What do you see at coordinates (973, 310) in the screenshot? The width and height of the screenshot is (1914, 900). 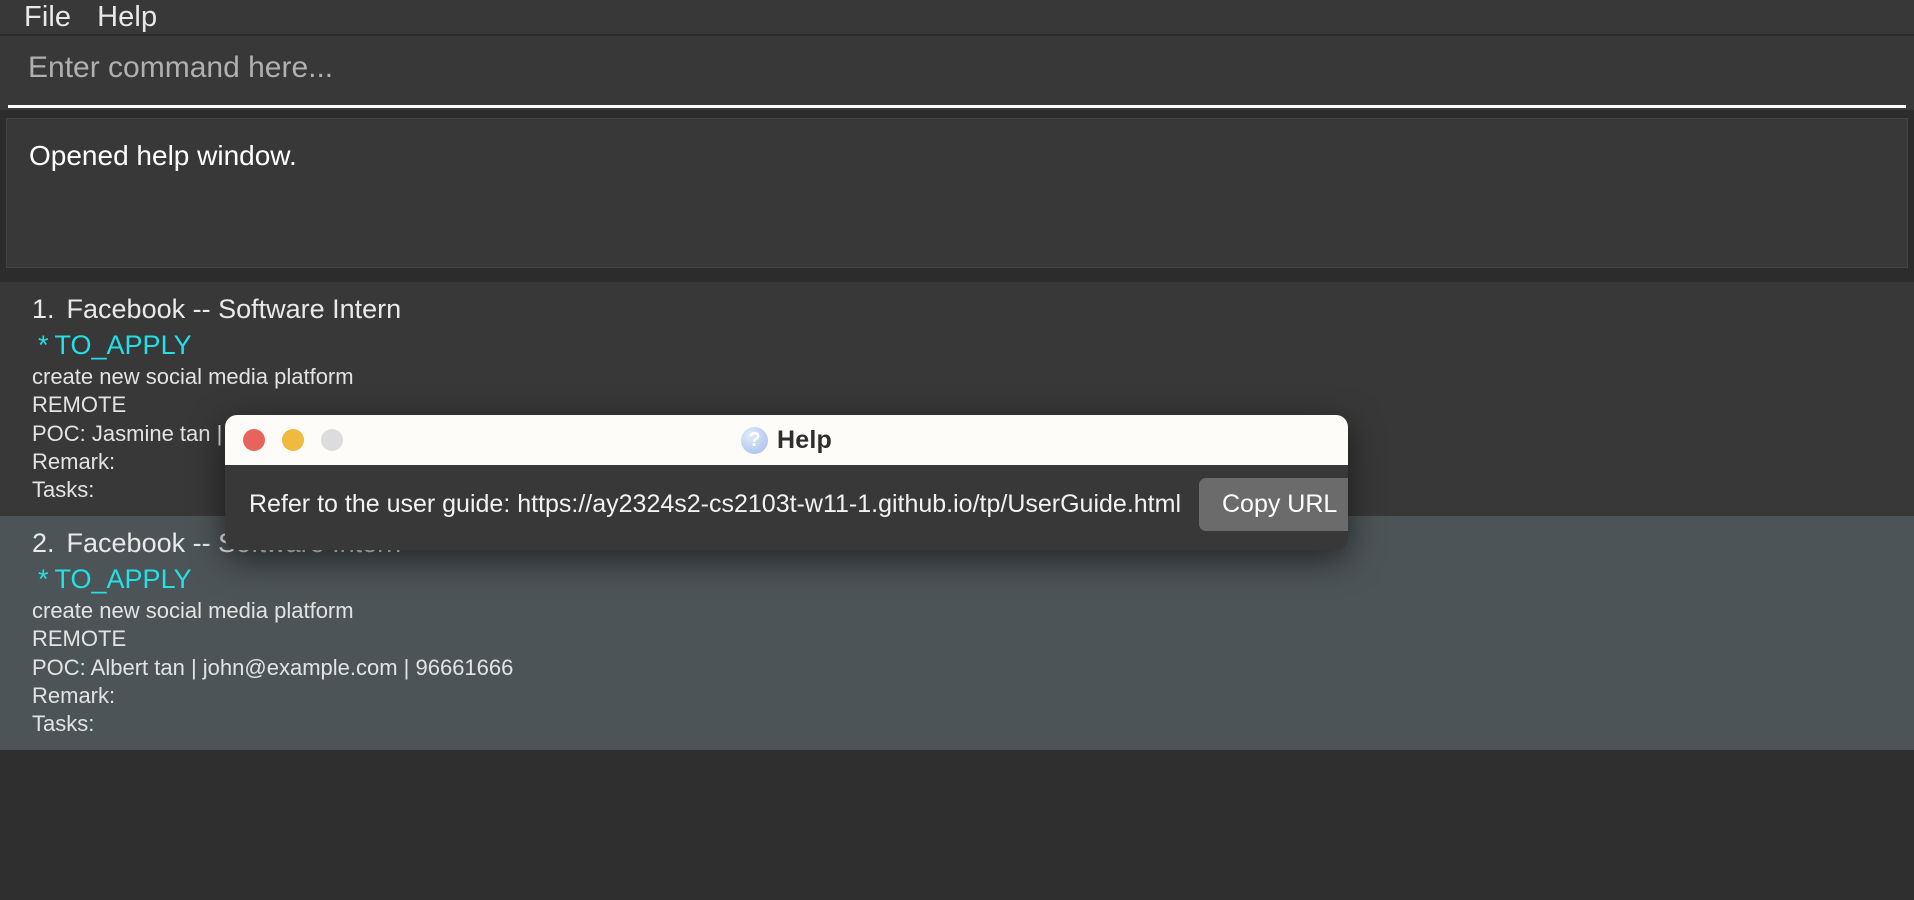 I see `list-item-title-row: 1. Facebook -- Software Intern` at bounding box center [973, 310].